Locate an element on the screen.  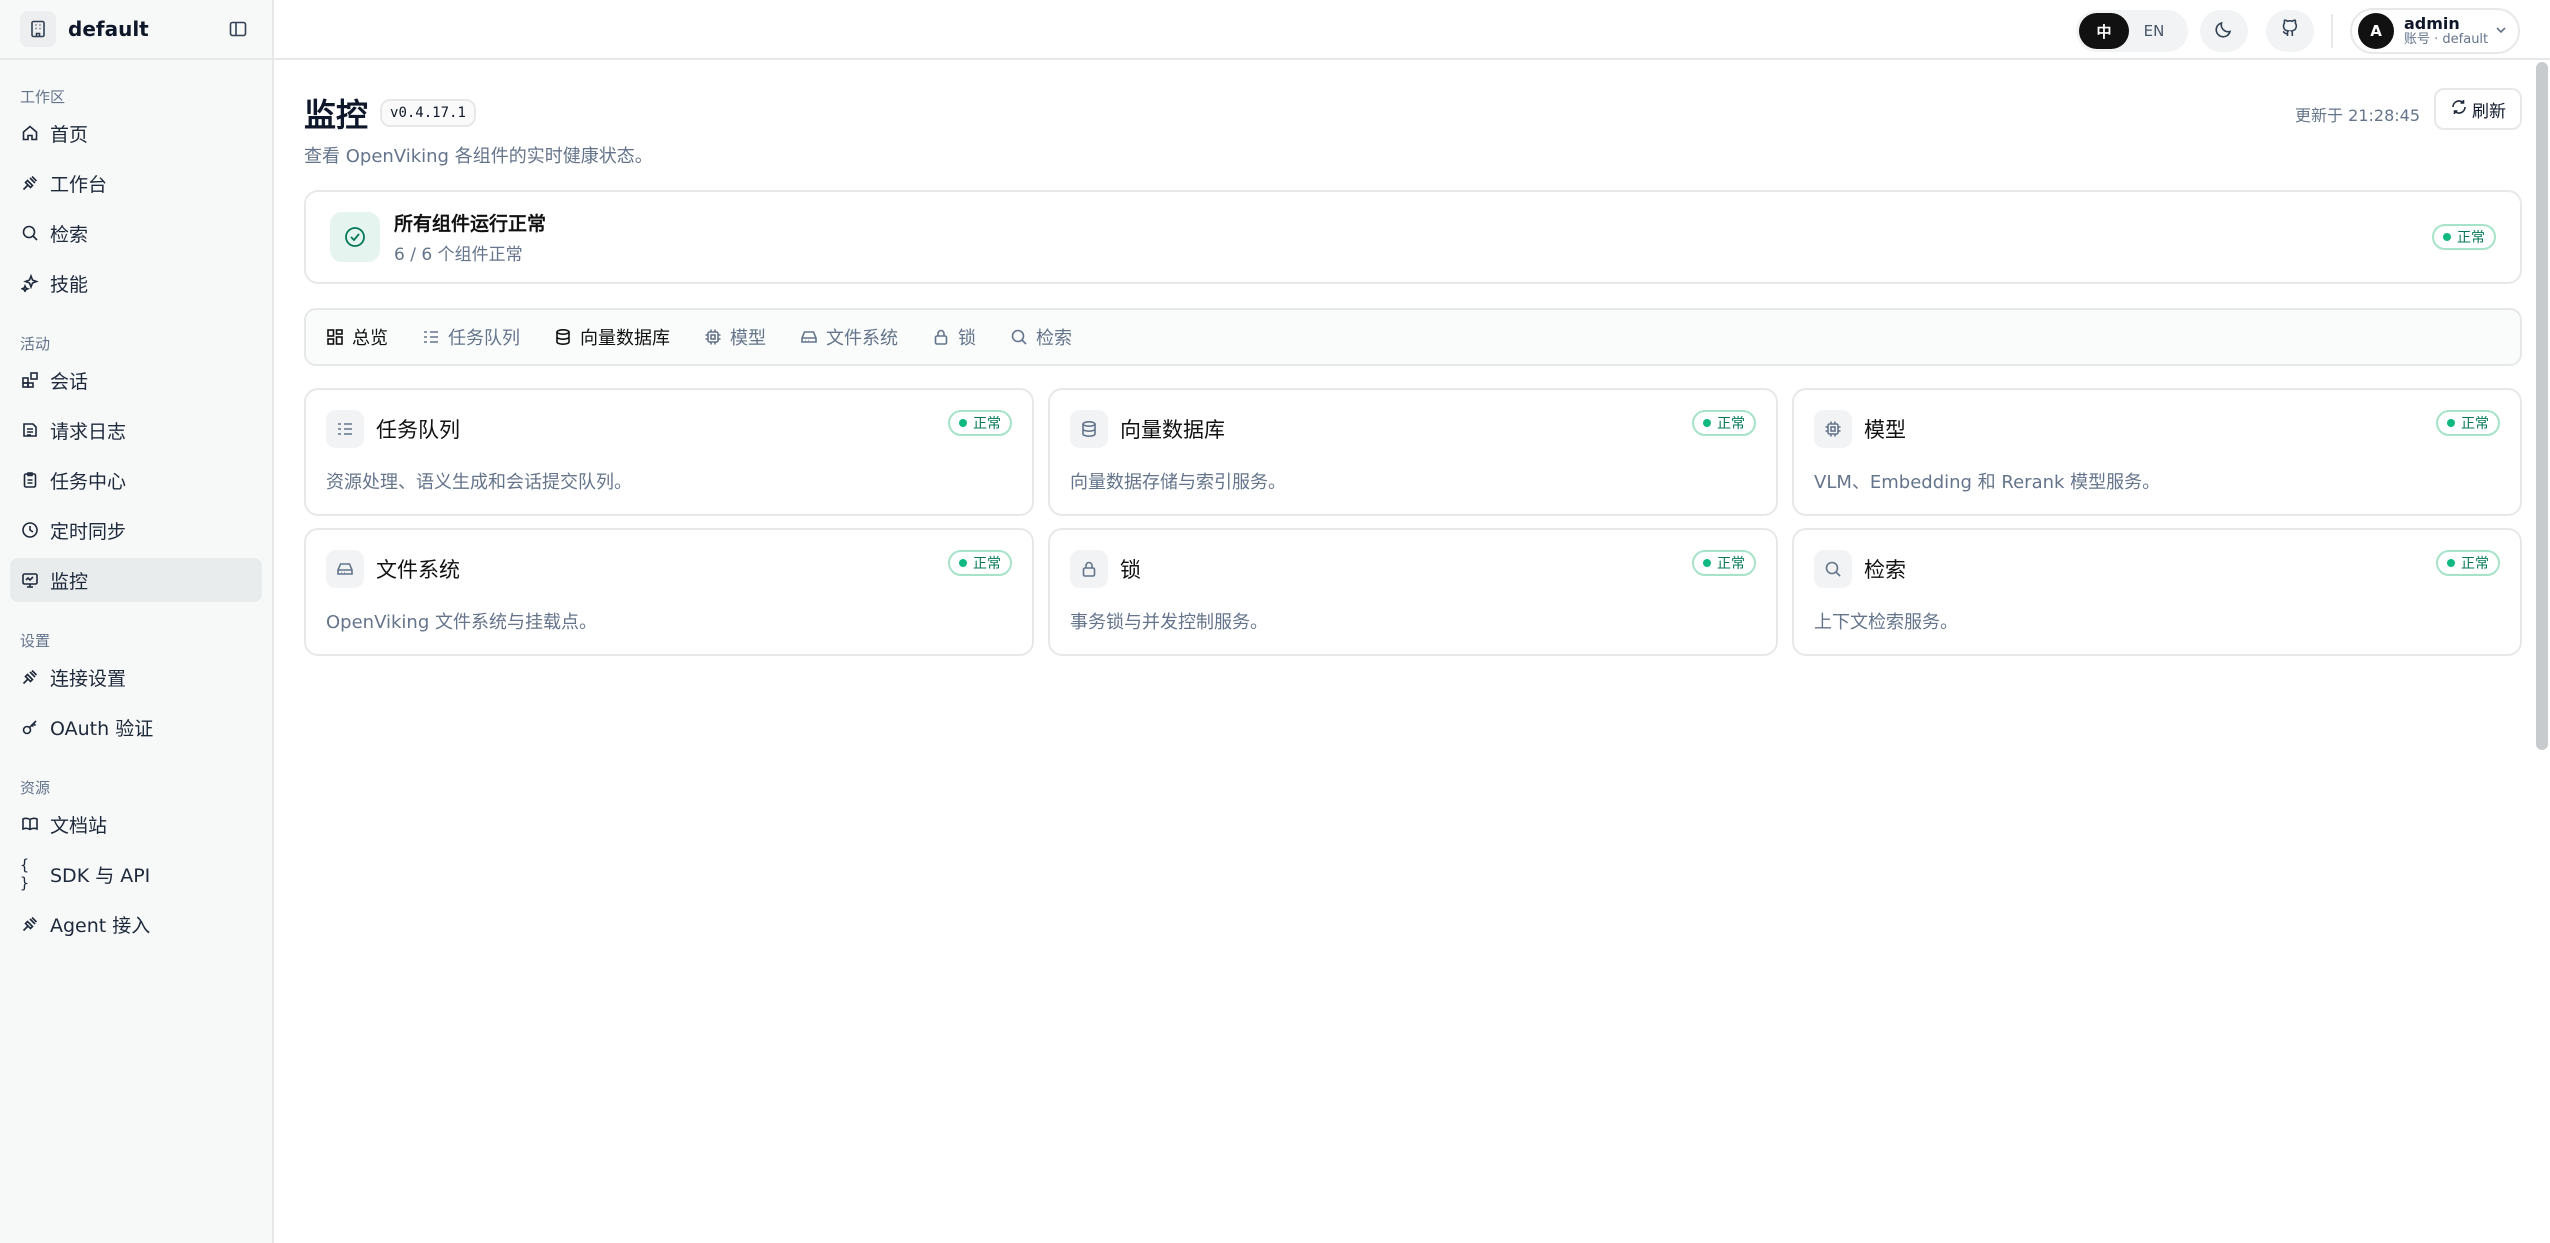
lang-en-button: EN is located at coordinates (2154, 31).